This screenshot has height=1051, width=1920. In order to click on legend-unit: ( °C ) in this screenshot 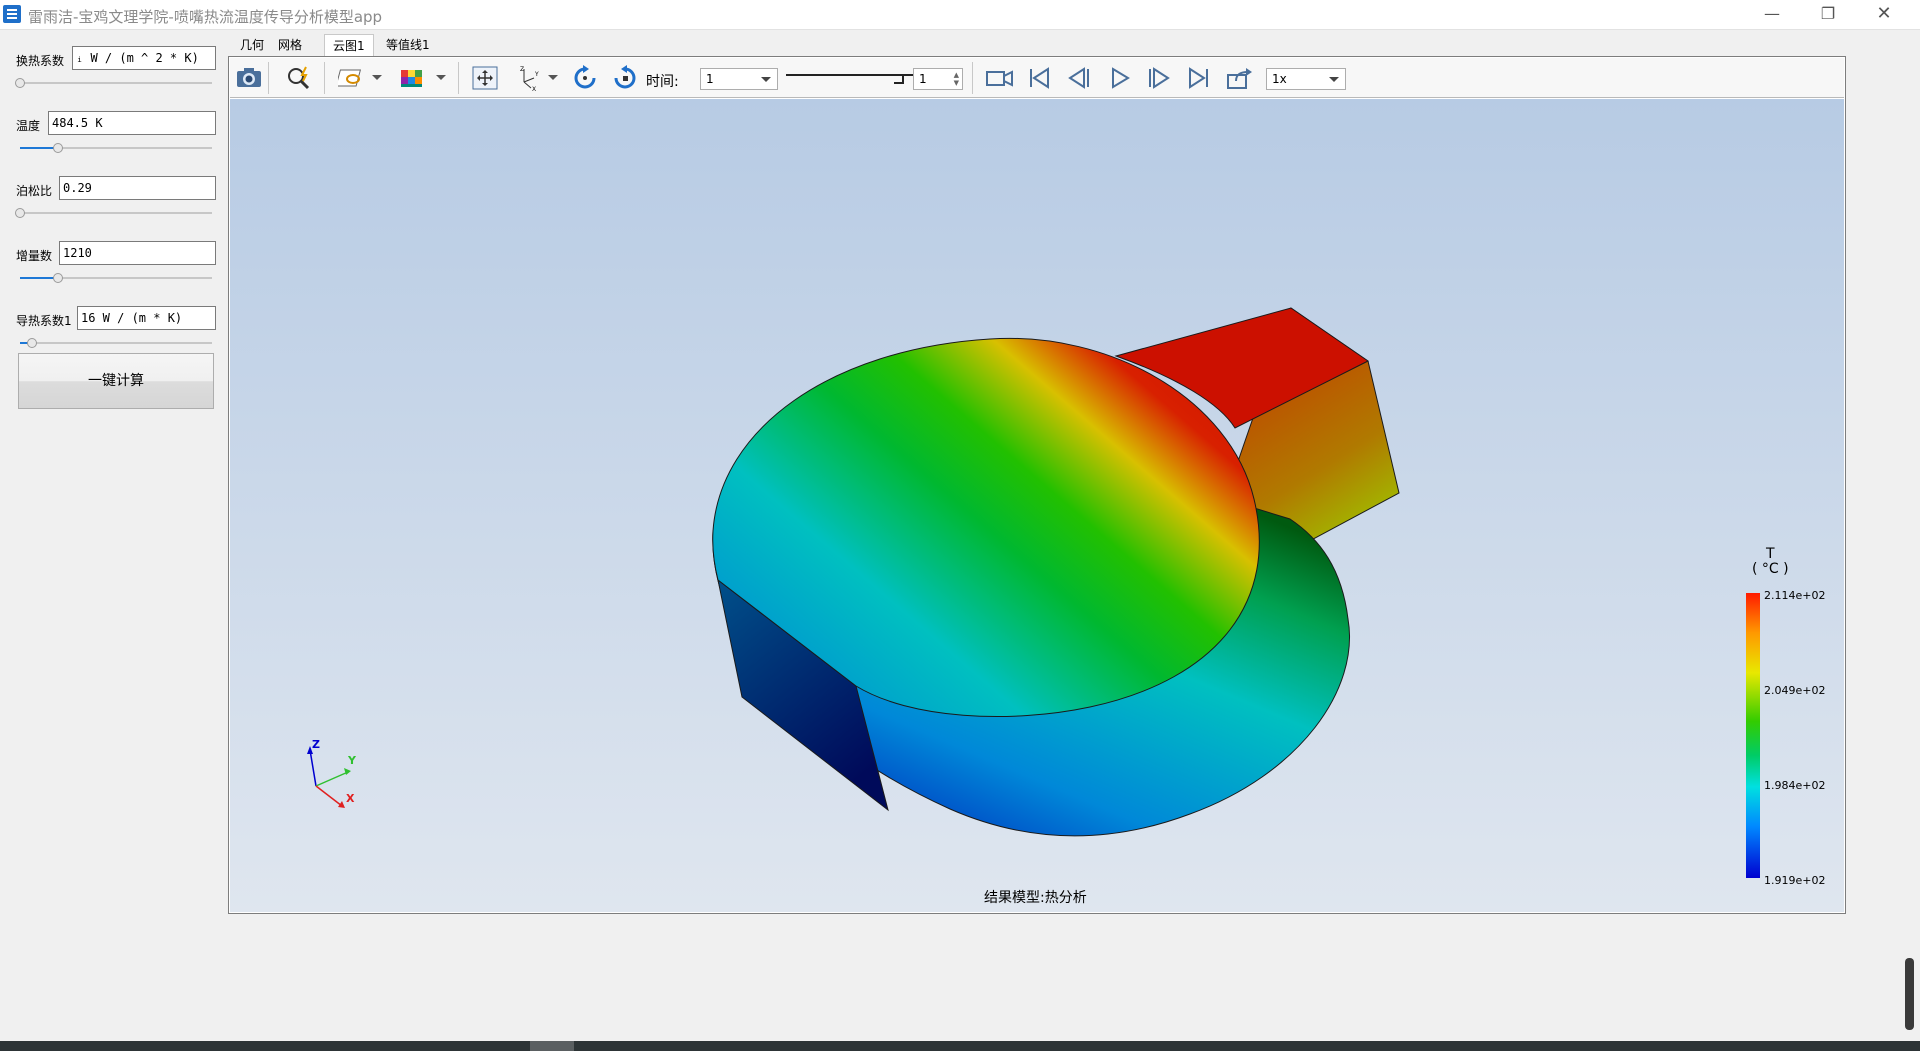, I will do `click(1770, 569)`.